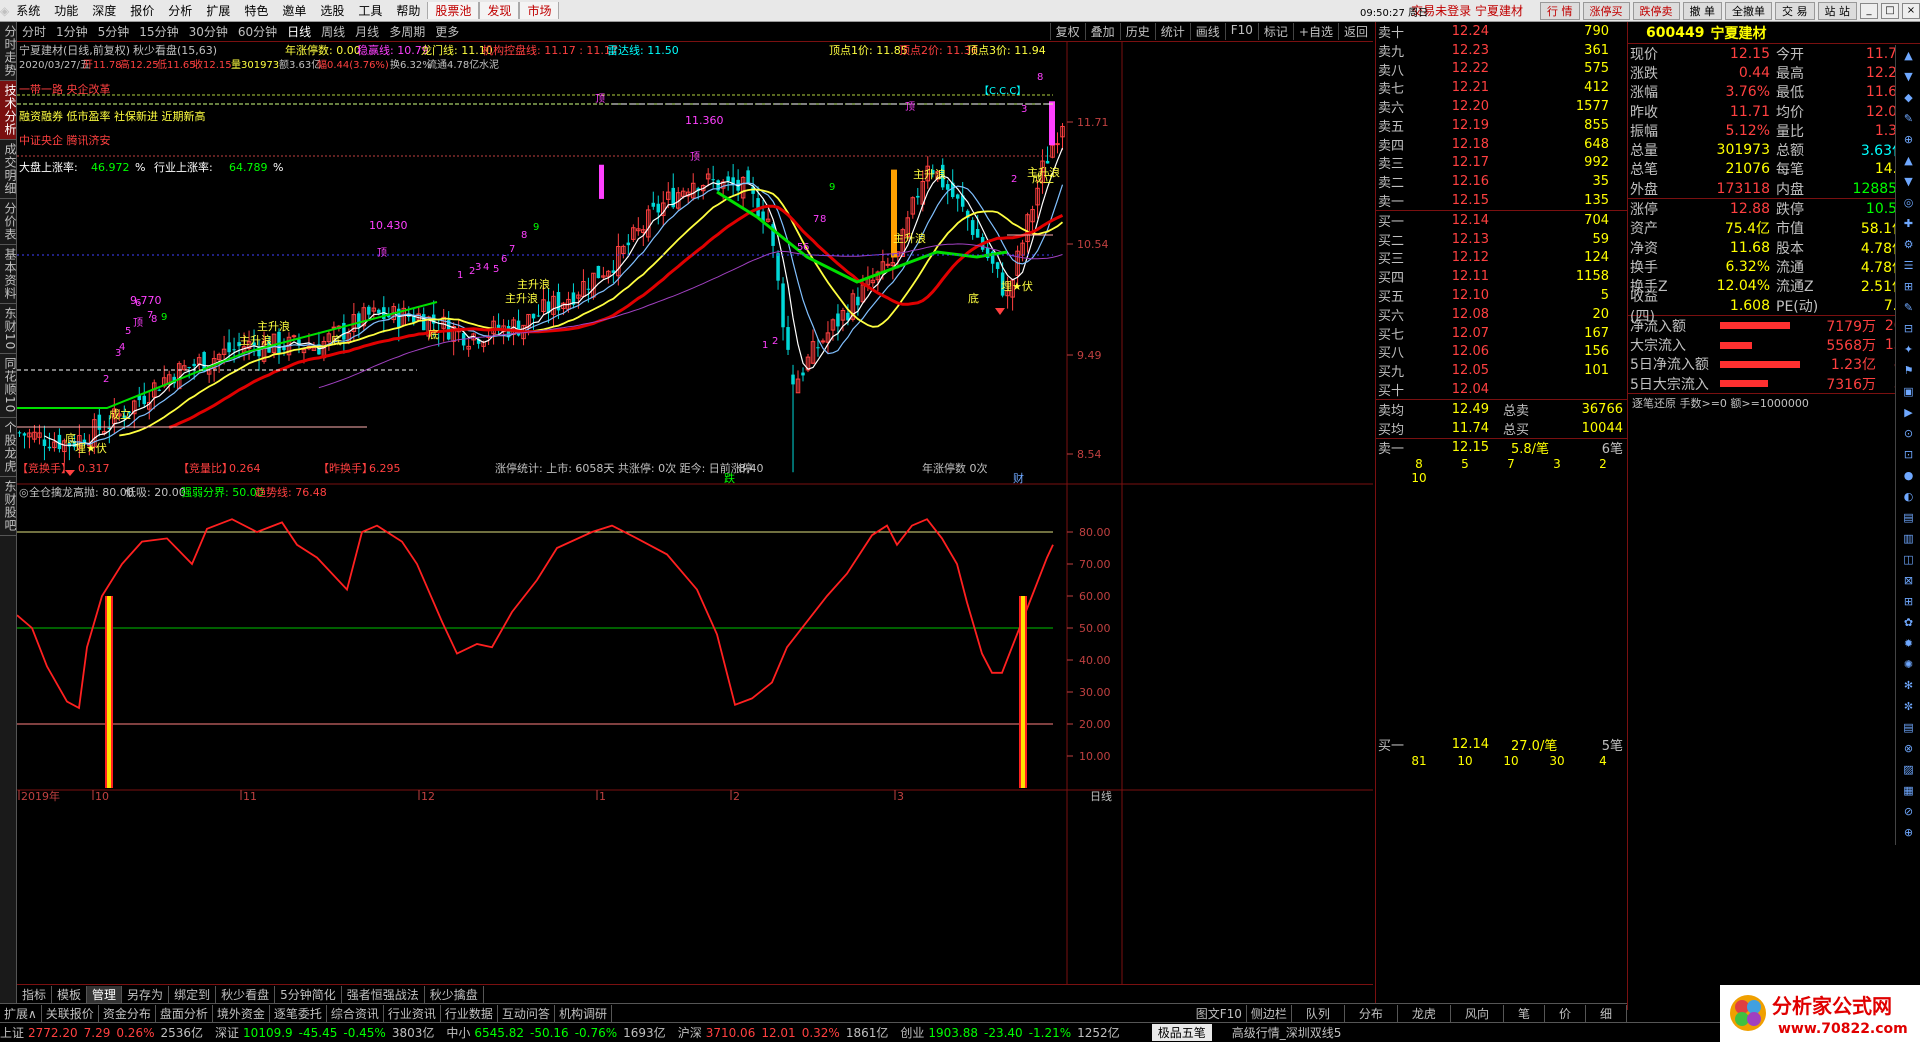  I want to click on tool-icon: ⊟, so click(1908, 328).